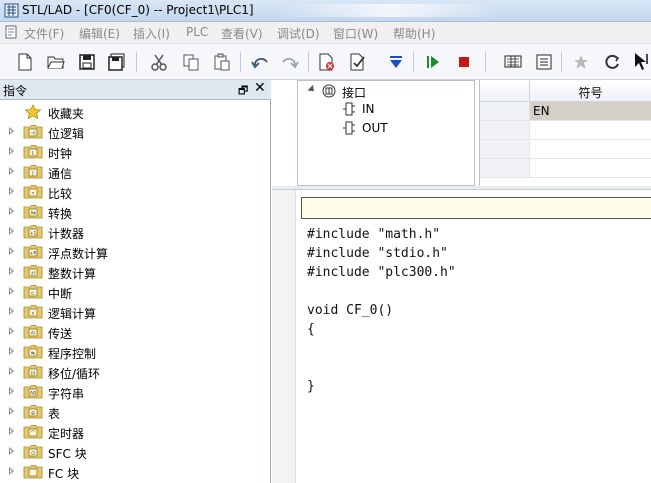  What do you see at coordinates (240, 62) in the screenshot?
I see `toolbar-separator` at bounding box center [240, 62].